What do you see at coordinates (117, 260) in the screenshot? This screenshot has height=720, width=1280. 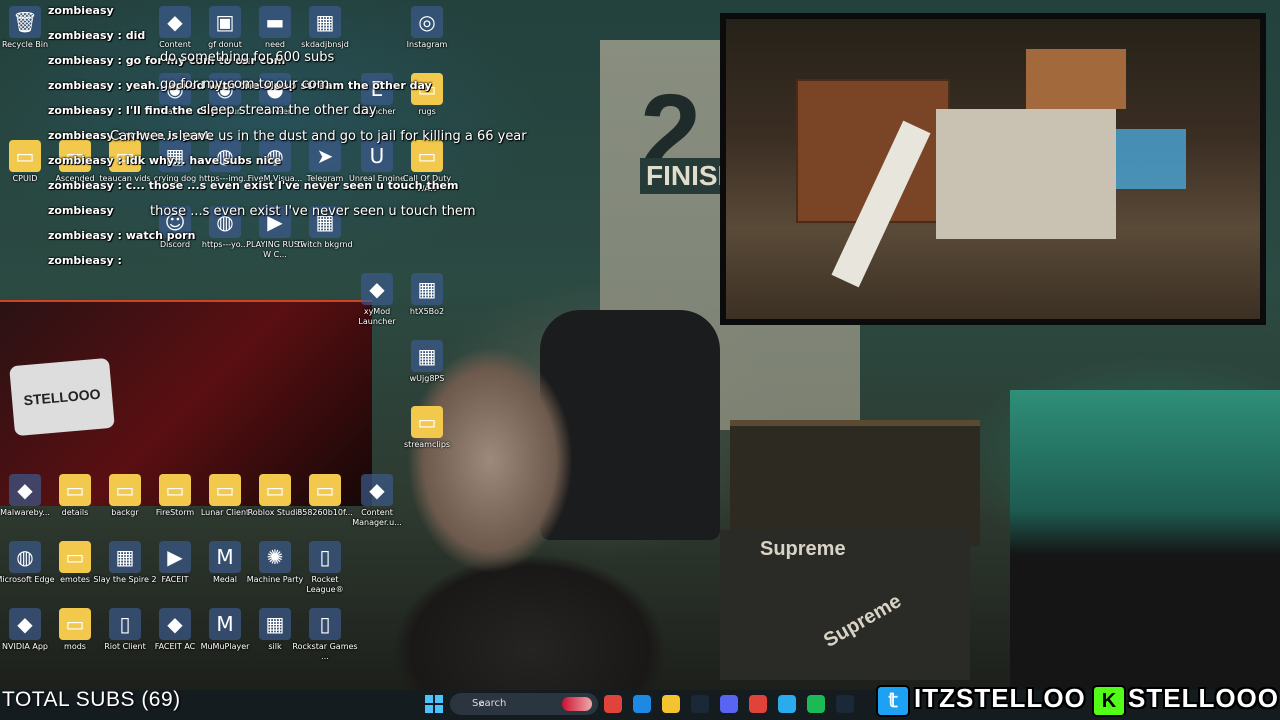 I see `chat-text: :` at bounding box center [117, 260].